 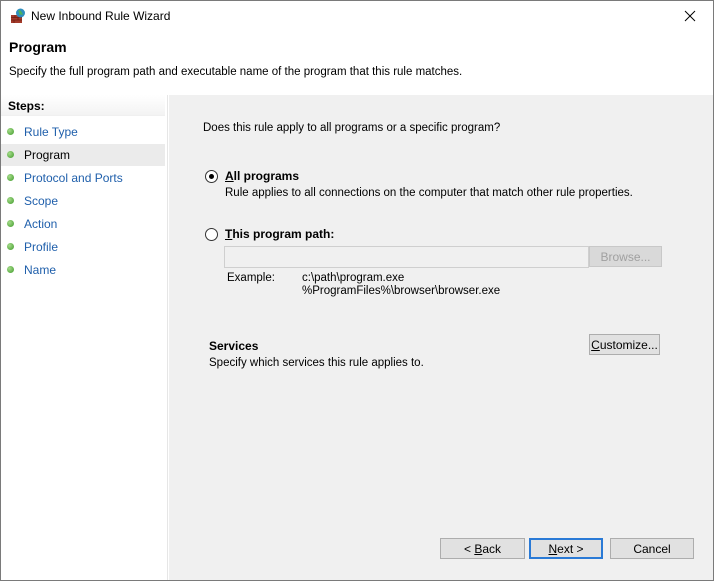 I want to click on accelerator-key: A, so click(x=229, y=176).